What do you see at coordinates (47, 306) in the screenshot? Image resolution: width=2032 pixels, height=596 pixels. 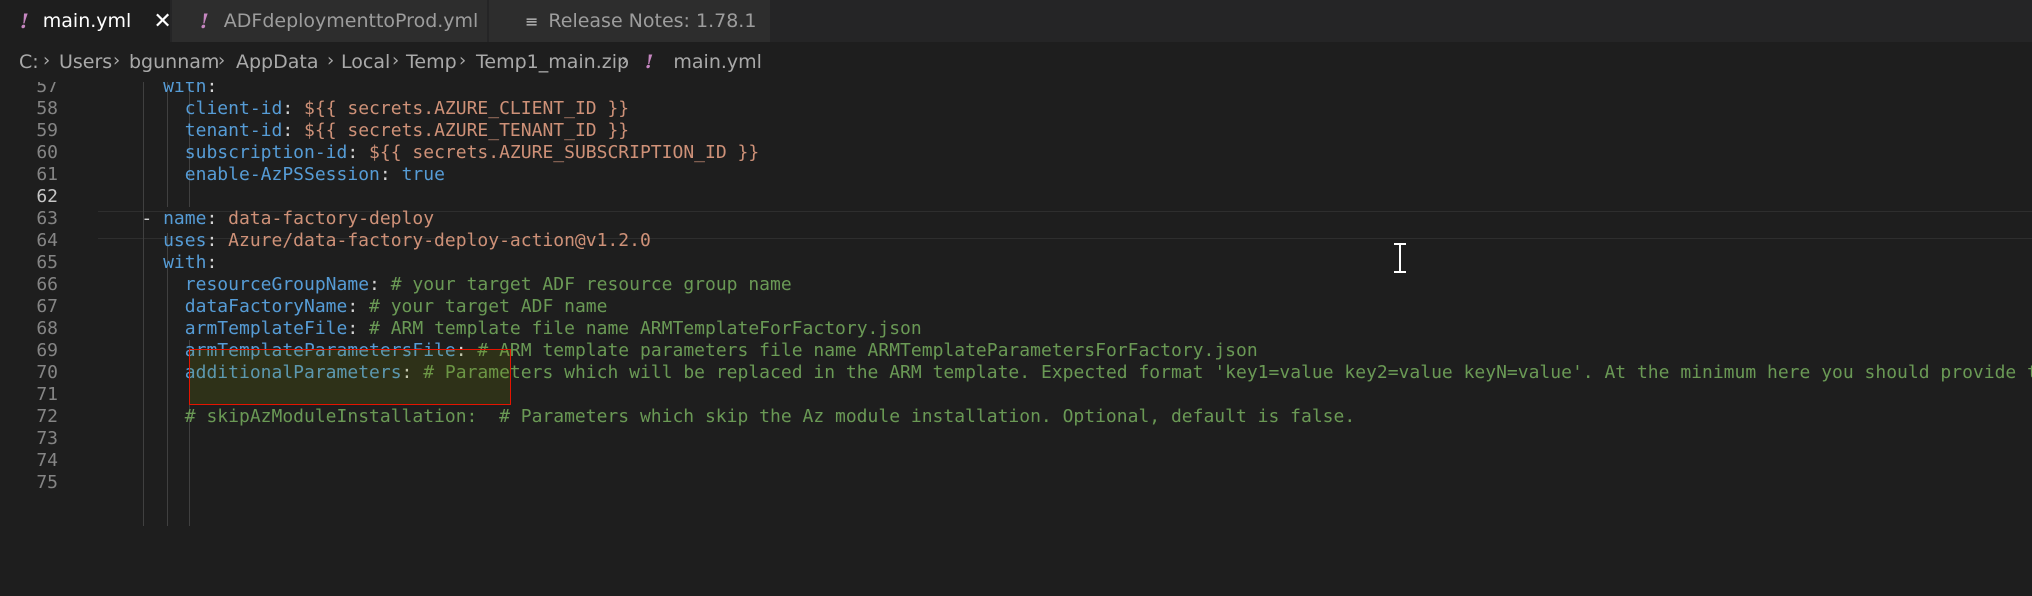 I see `line-number: 67` at bounding box center [47, 306].